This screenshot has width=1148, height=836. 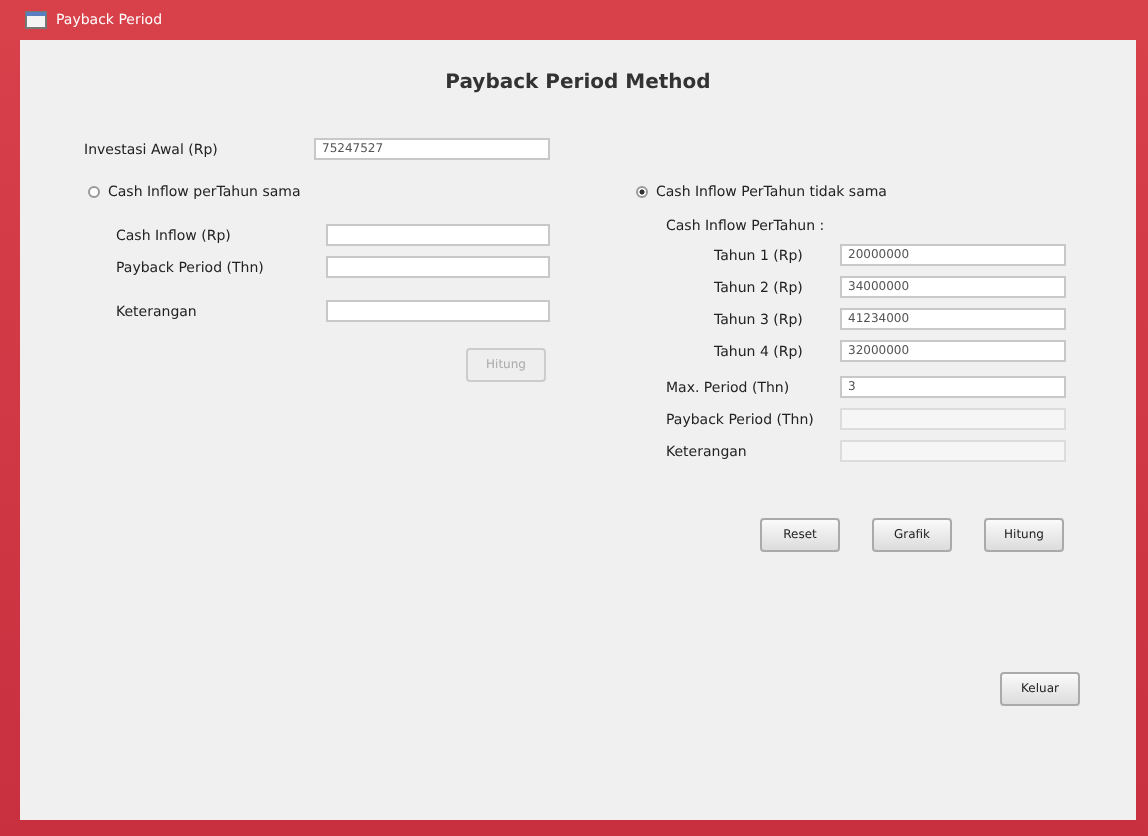 I want to click on form-heading: Payback Period Method, so click(x=578, y=83).